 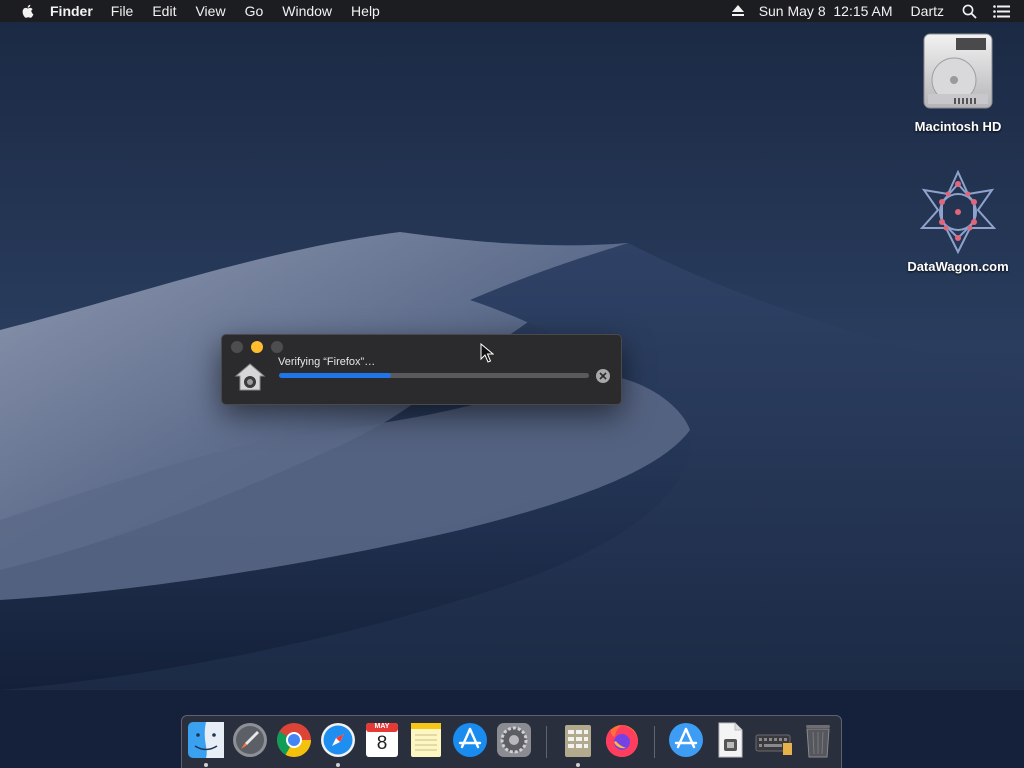 I want to click on dock-document-icon, so click(x=730, y=740).